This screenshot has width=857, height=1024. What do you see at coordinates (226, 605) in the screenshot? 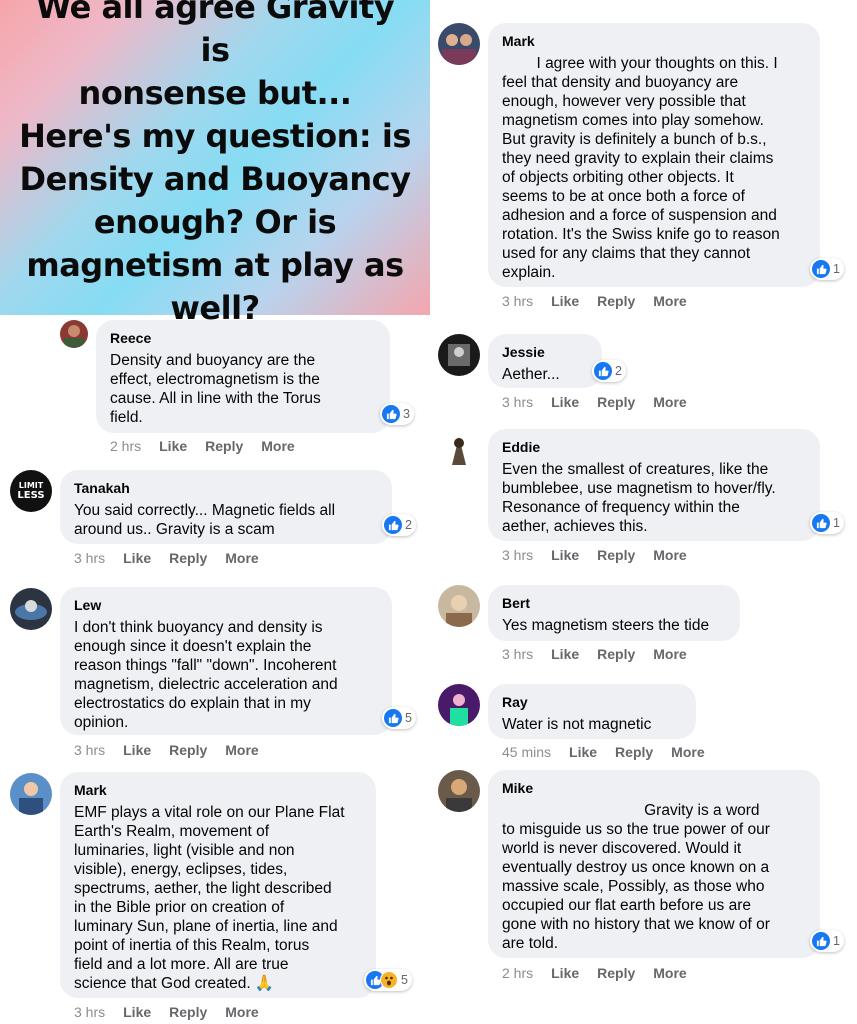
I see `commenter-name: Lew` at bounding box center [226, 605].